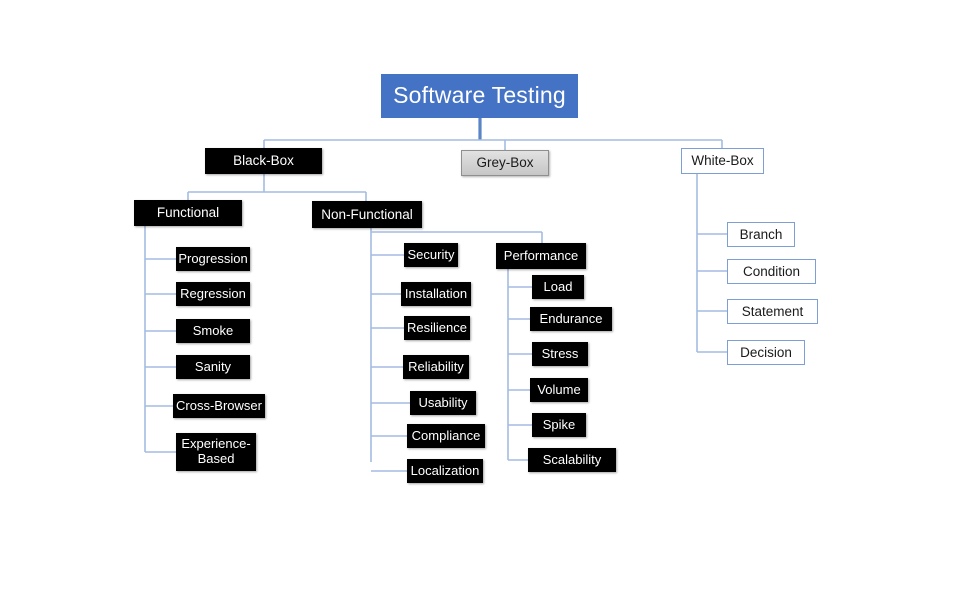 This screenshot has height=594, width=968. I want to click on node-condition: Condition, so click(771, 271).